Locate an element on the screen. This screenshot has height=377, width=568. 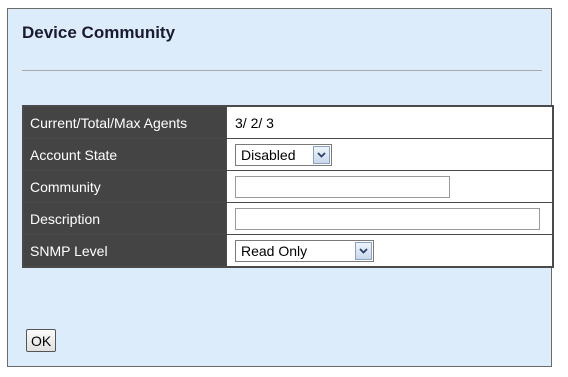
snmp-level-select: Read Only is located at coordinates (304, 250).